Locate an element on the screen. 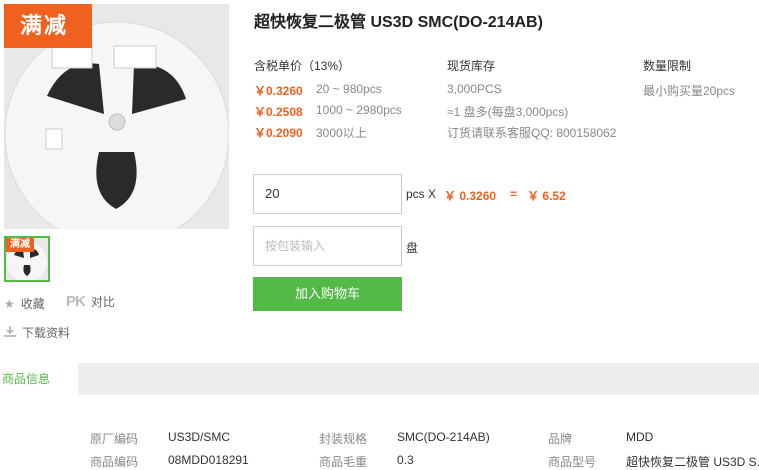 The image size is (759, 470). calc-total: ￥ 6.52 is located at coordinates (546, 196).